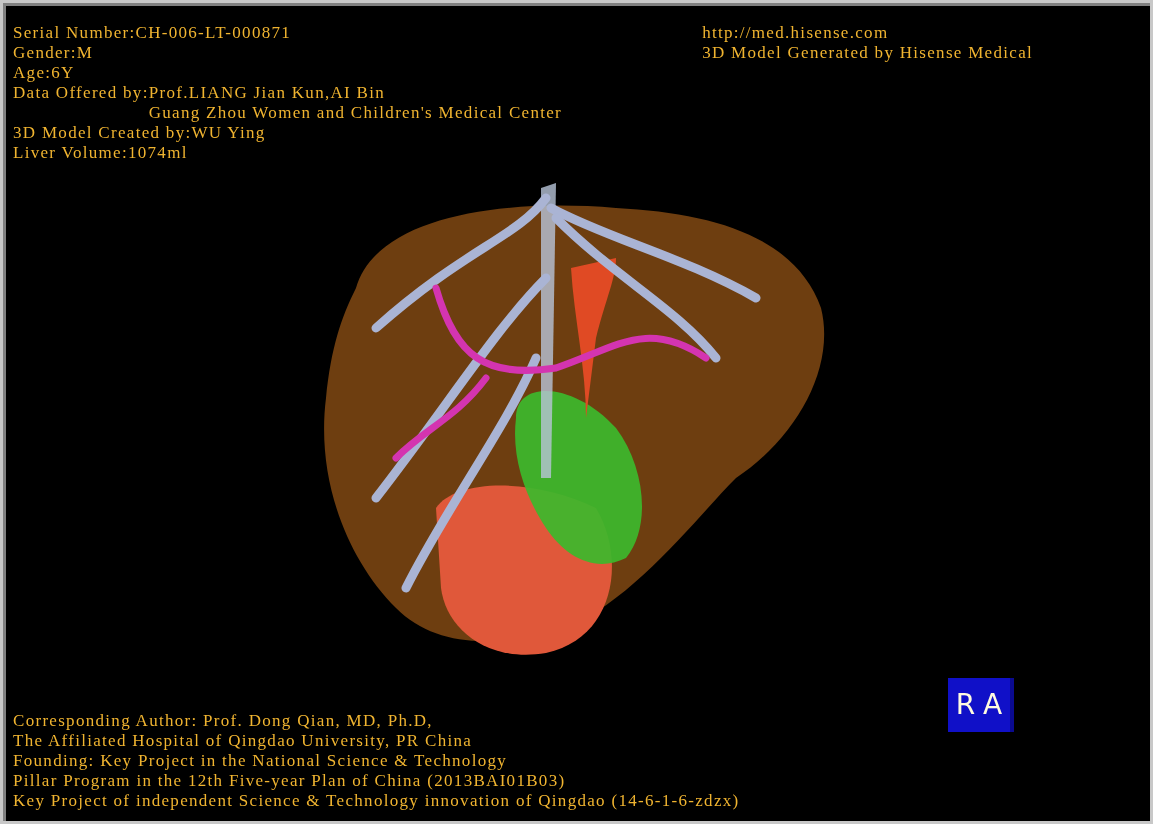  What do you see at coordinates (355, 113) in the screenshot?
I see `info-value: Guang Zhou Women and Children's Medical Center` at bounding box center [355, 113].